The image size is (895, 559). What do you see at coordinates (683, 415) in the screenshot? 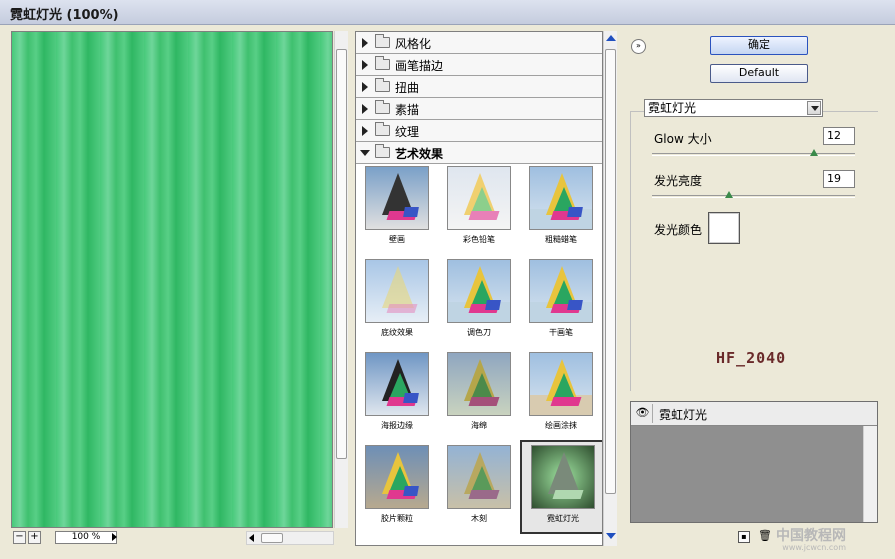
I see `effect-layer-name: 霓虹灯光` at bounding box center [683, 415].